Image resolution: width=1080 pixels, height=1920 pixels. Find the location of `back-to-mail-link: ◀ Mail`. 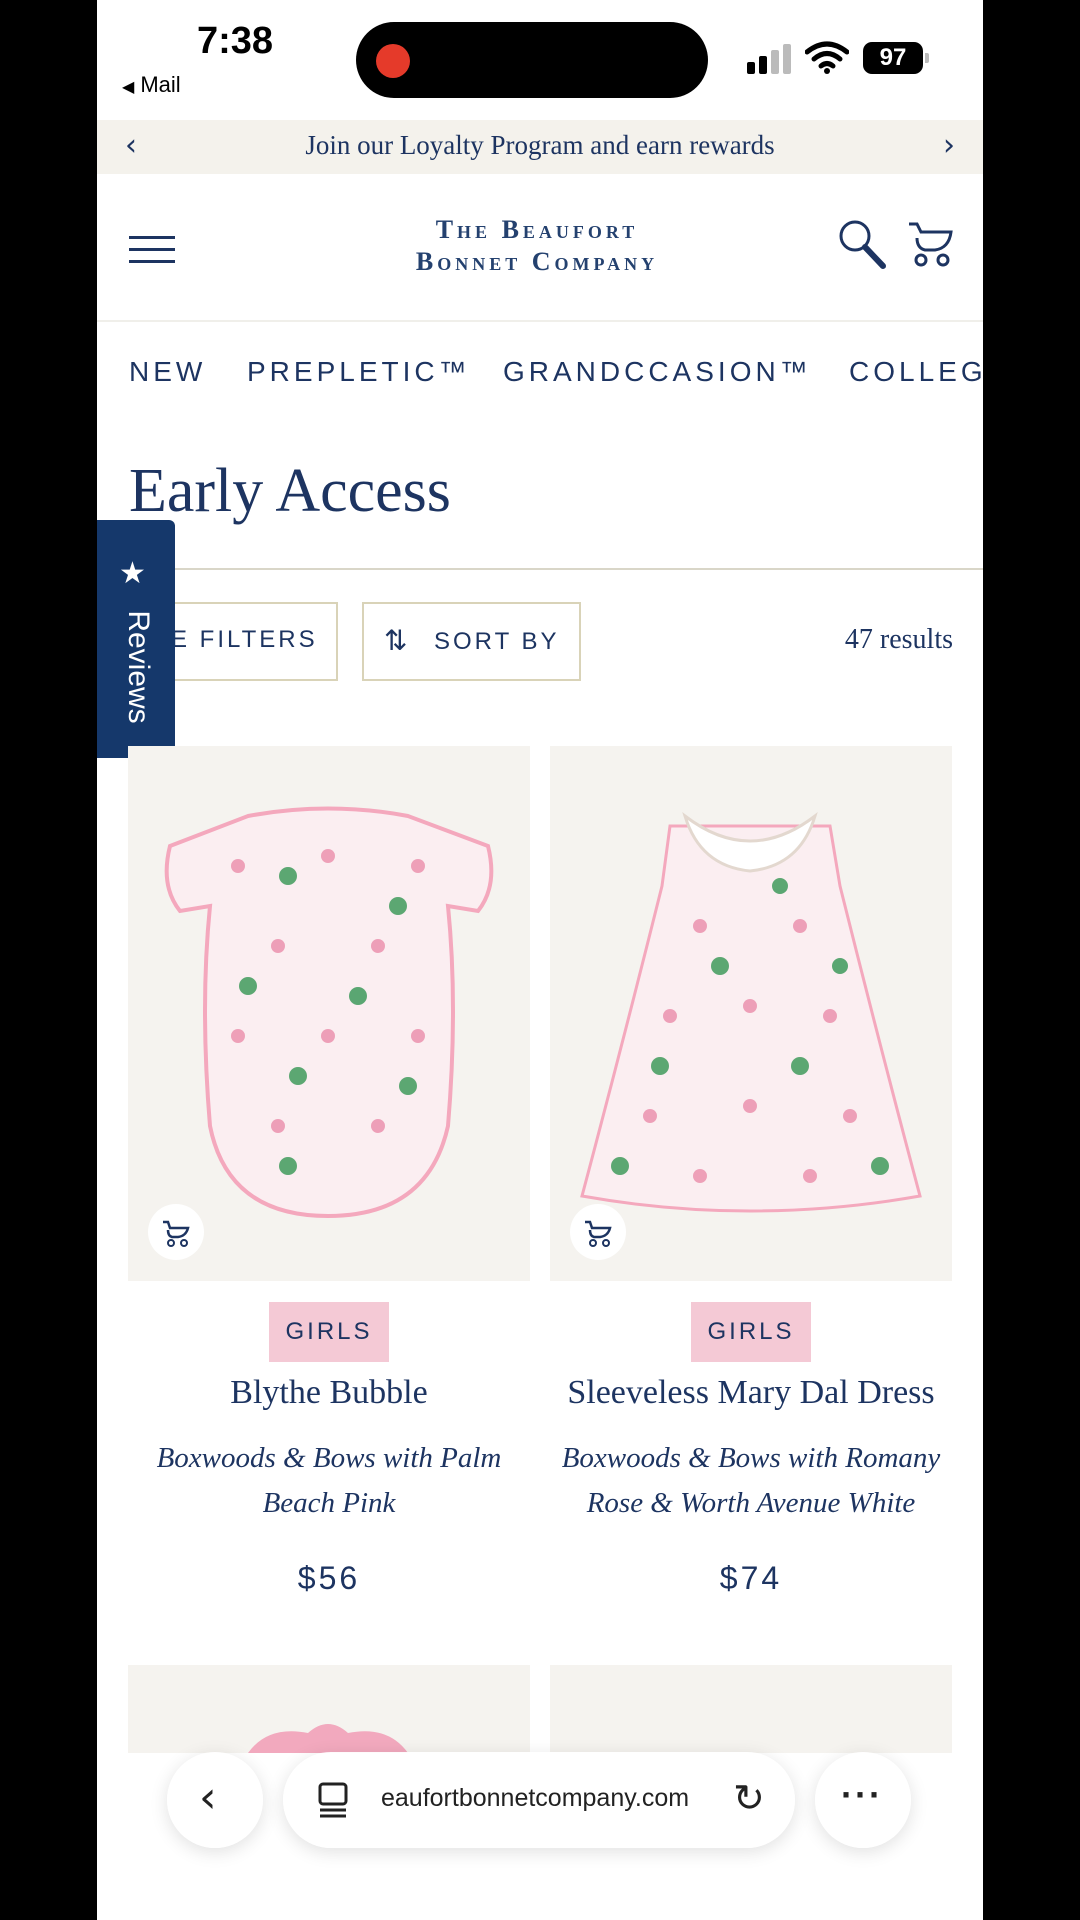

back-to-mail-link: ◀ Mail is located at coordinates (151, 85).